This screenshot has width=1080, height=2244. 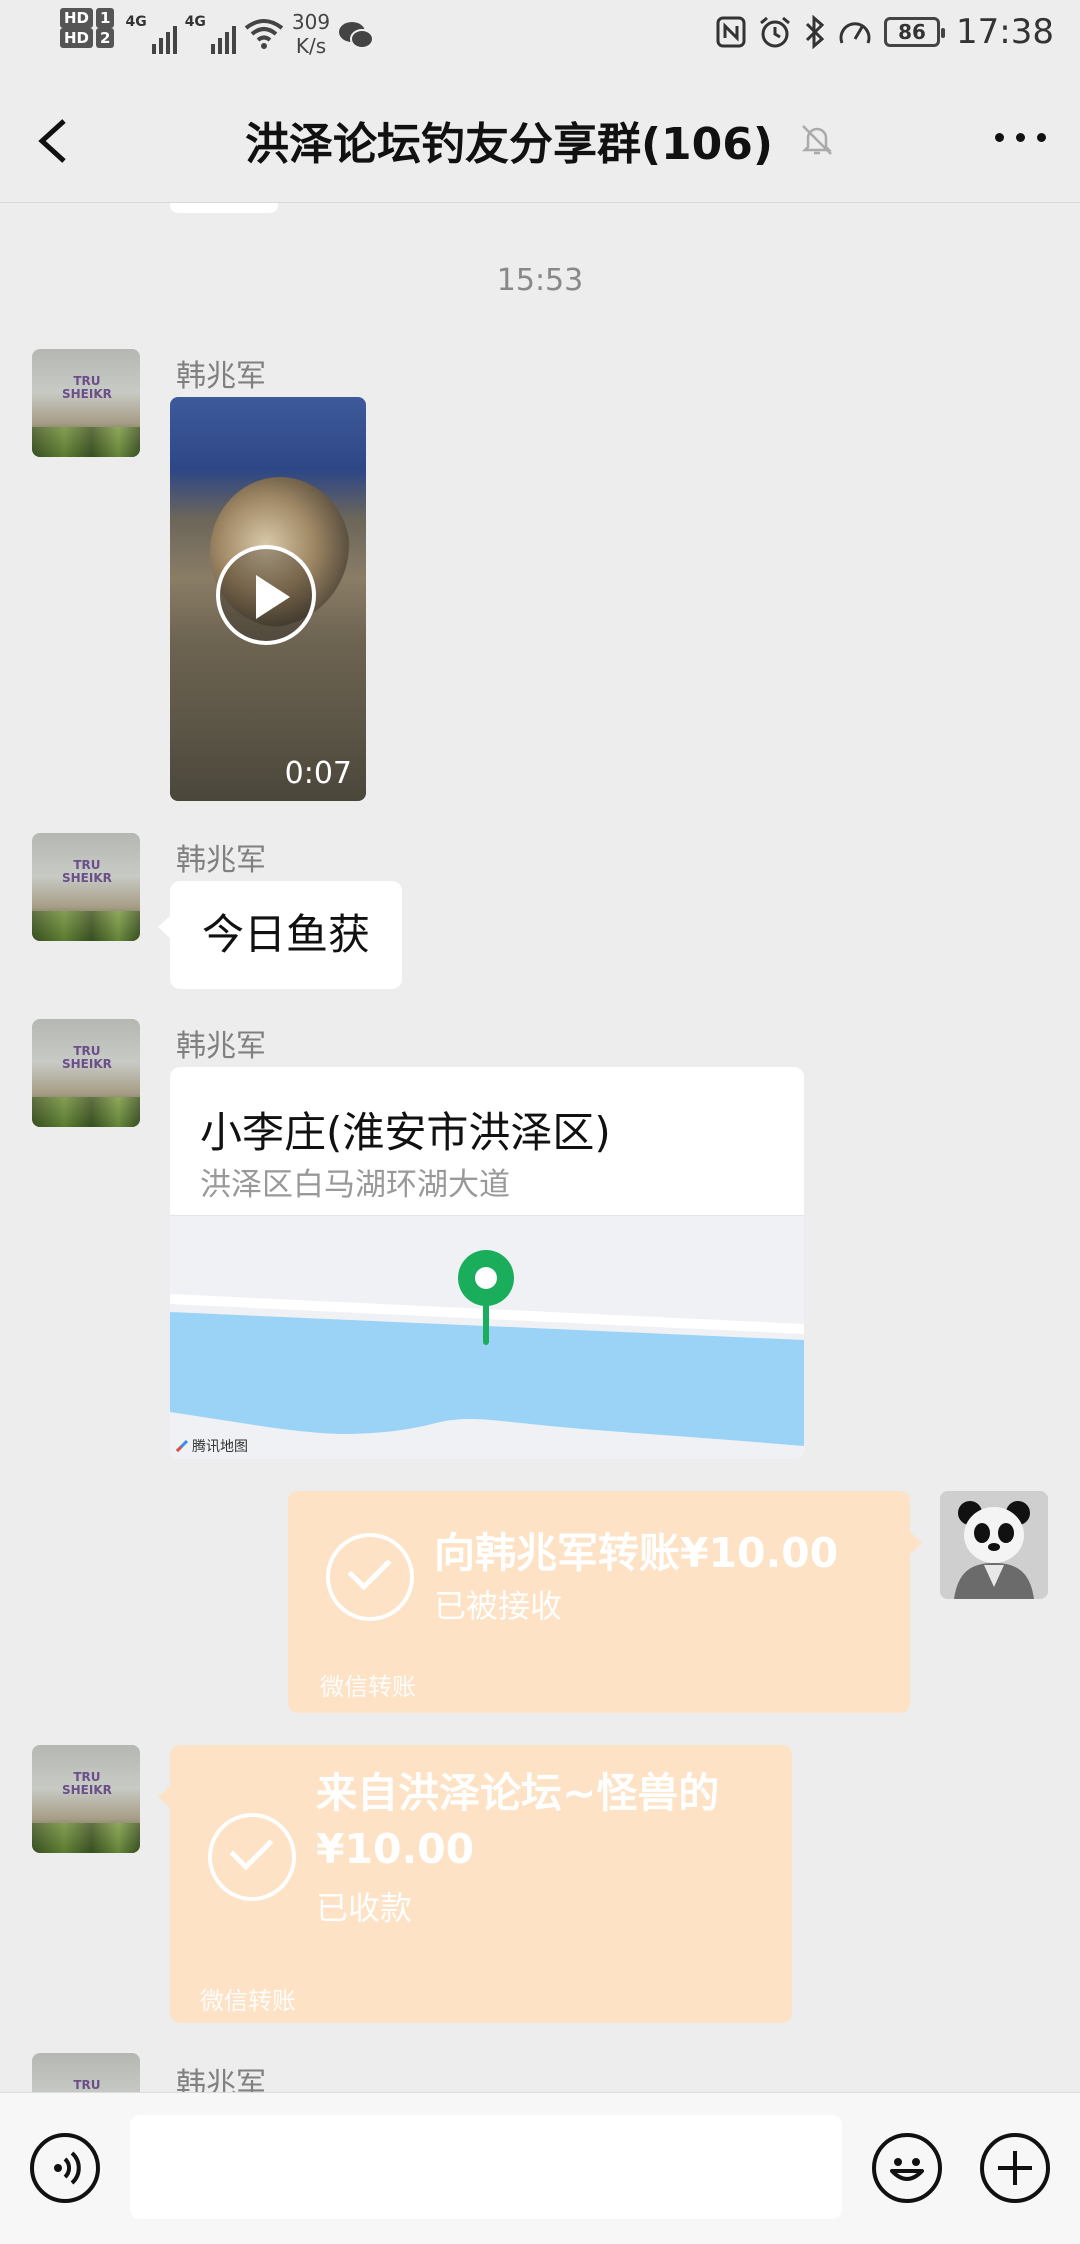 I want to click on emoji-button, so click(x=907, y=2168).